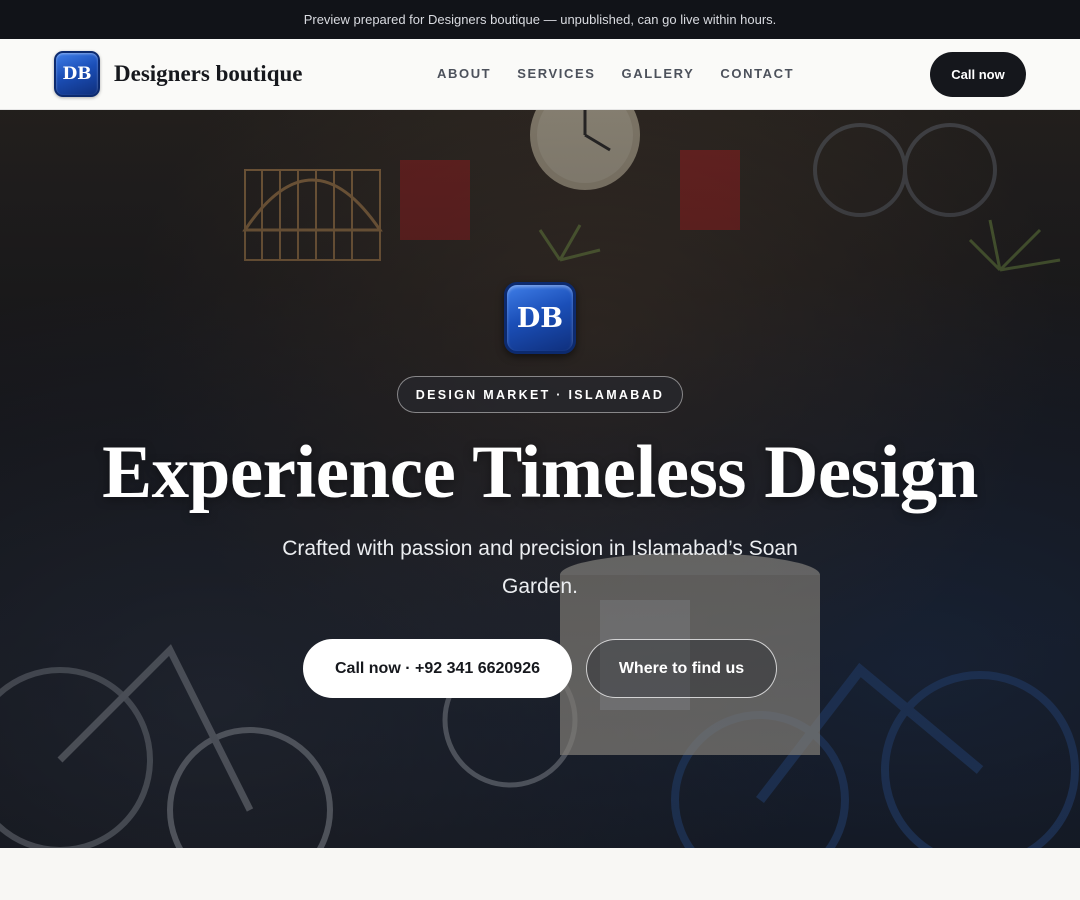 The image size is (1080, 900). What do you see at coordinates (978, 74) in the screenshot?
I see `call-now-button: Call now` at bounding box center [978, 74].